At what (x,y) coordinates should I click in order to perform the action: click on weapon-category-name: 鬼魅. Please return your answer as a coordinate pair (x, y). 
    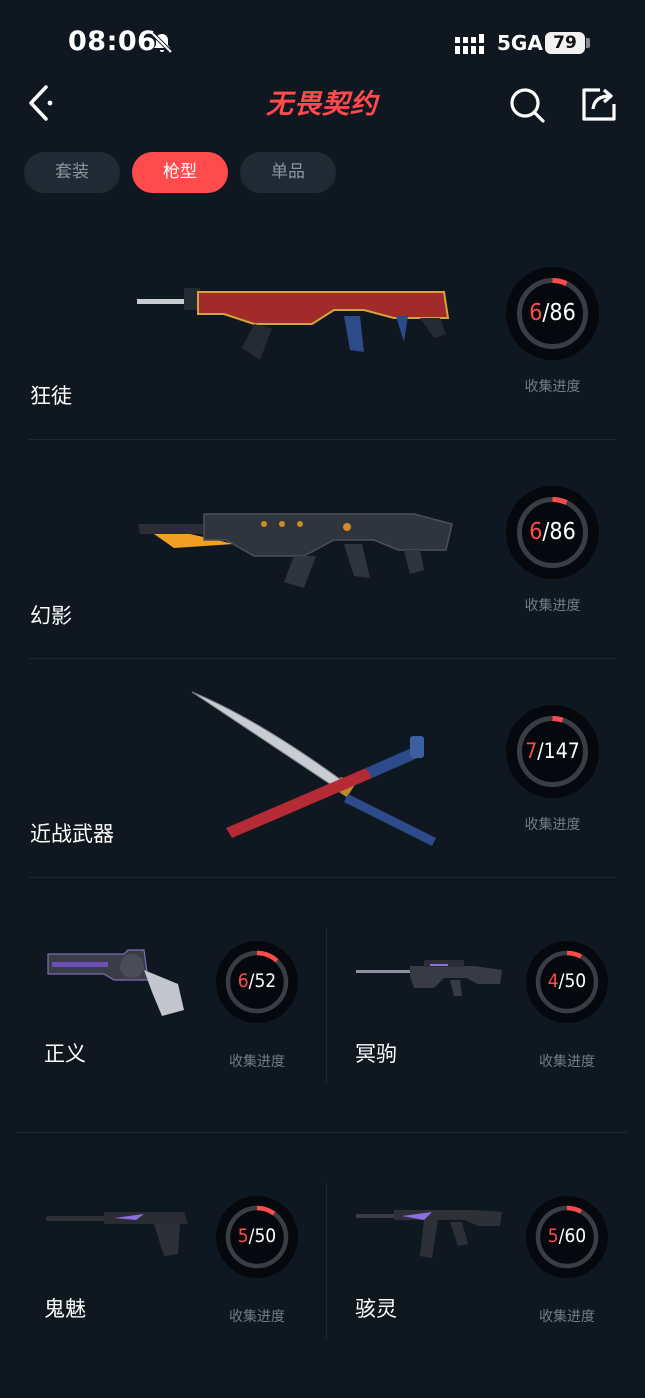
    Looking at the image, I should click on (65, 1309).